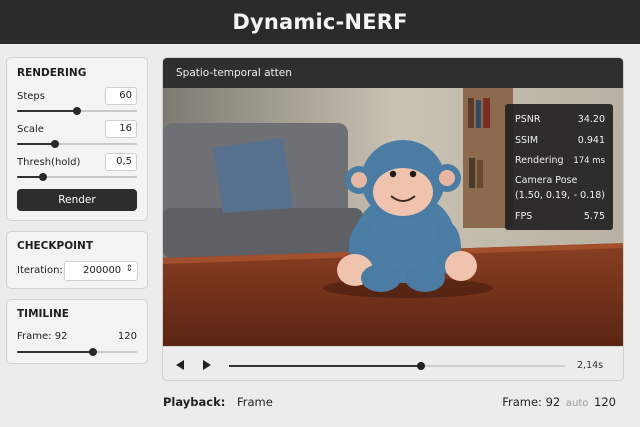  I want to click on checkpoint-panel: CHECKPOINT Iteration: 200000 ⇕, so click(77, 260).